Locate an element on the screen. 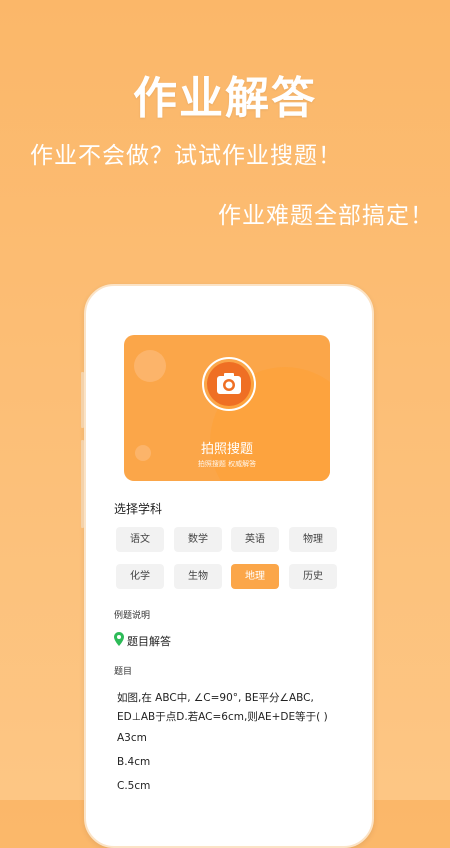 The image size is (450, 848). subject-chip-biology: 生物 is located at coordinates (198, 576).